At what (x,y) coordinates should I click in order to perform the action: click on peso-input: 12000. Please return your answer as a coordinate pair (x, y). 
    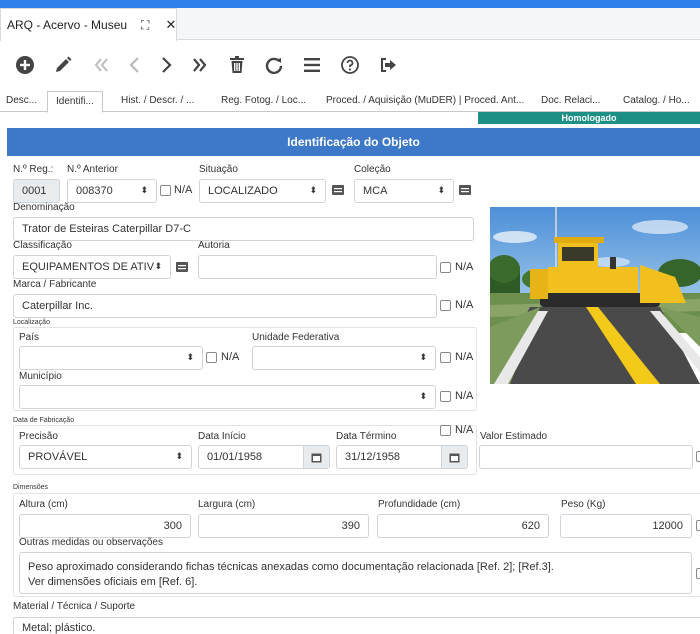
    Looking at the image, I should click on (626, 526).